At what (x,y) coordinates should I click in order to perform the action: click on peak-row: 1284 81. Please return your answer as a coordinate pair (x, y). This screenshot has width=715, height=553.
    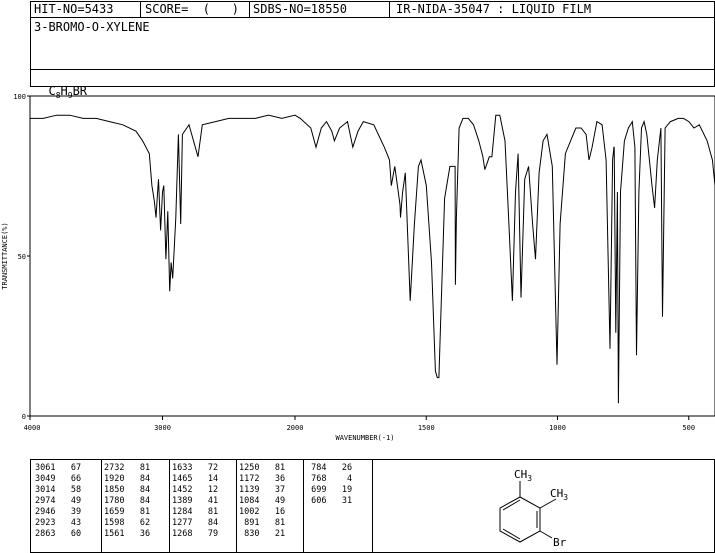
    Looking at the image, I should click on (195, 512).